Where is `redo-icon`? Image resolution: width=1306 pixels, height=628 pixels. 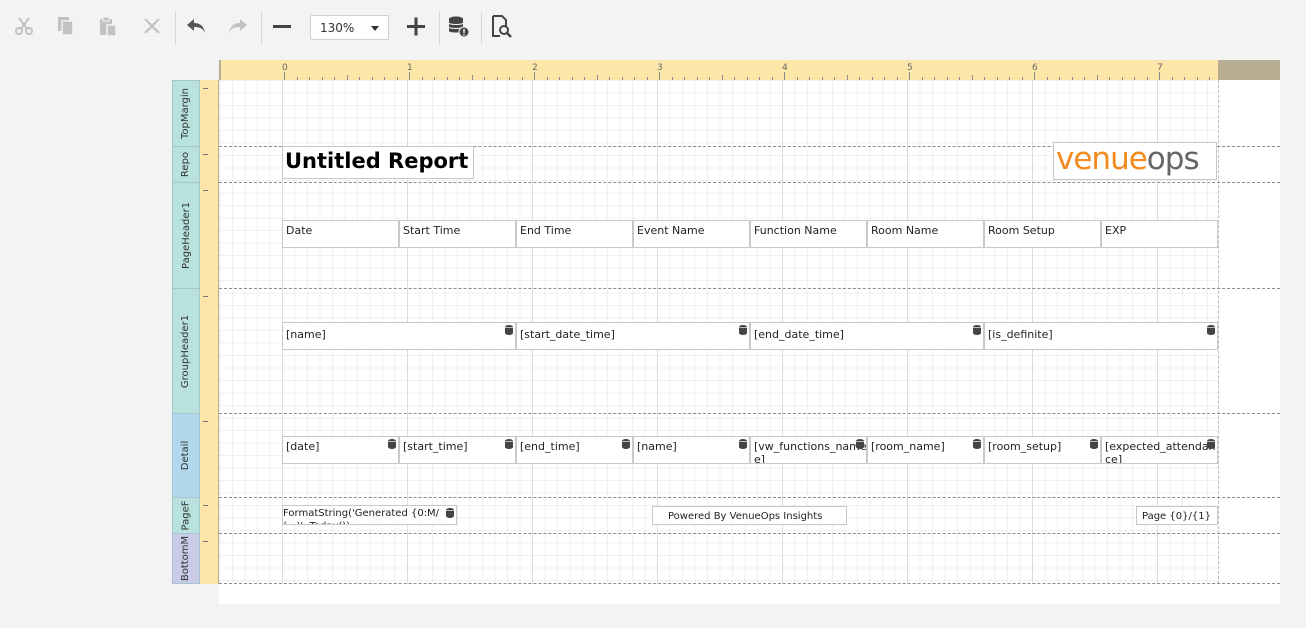
redo-icon is located at coordinates (238, 26).